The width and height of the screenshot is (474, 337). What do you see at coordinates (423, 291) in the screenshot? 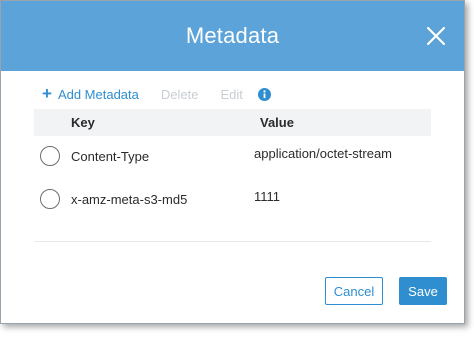
I see `save-button: Save` at bounding box center [423, 291].